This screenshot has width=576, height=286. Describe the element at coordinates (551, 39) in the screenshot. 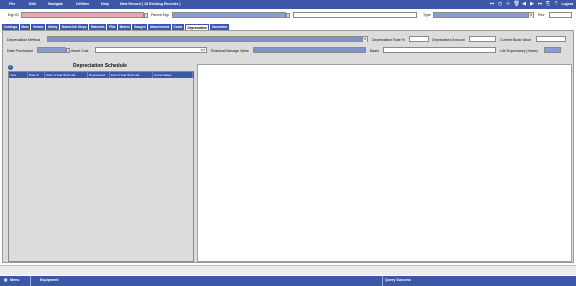

I see `current-book-value-input` at that location.